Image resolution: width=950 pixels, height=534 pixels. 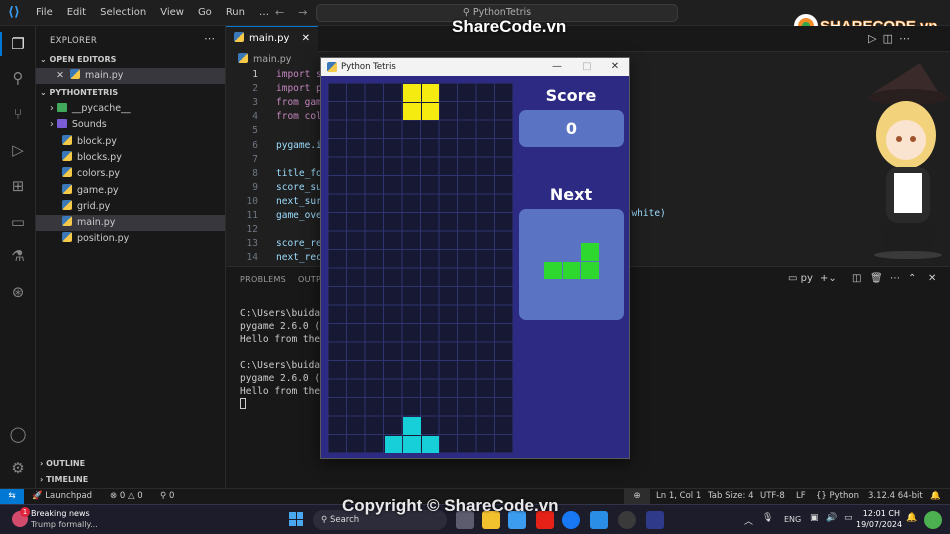 I want to click on clock-date: 19/07/2024, so click(x=879, y=524).